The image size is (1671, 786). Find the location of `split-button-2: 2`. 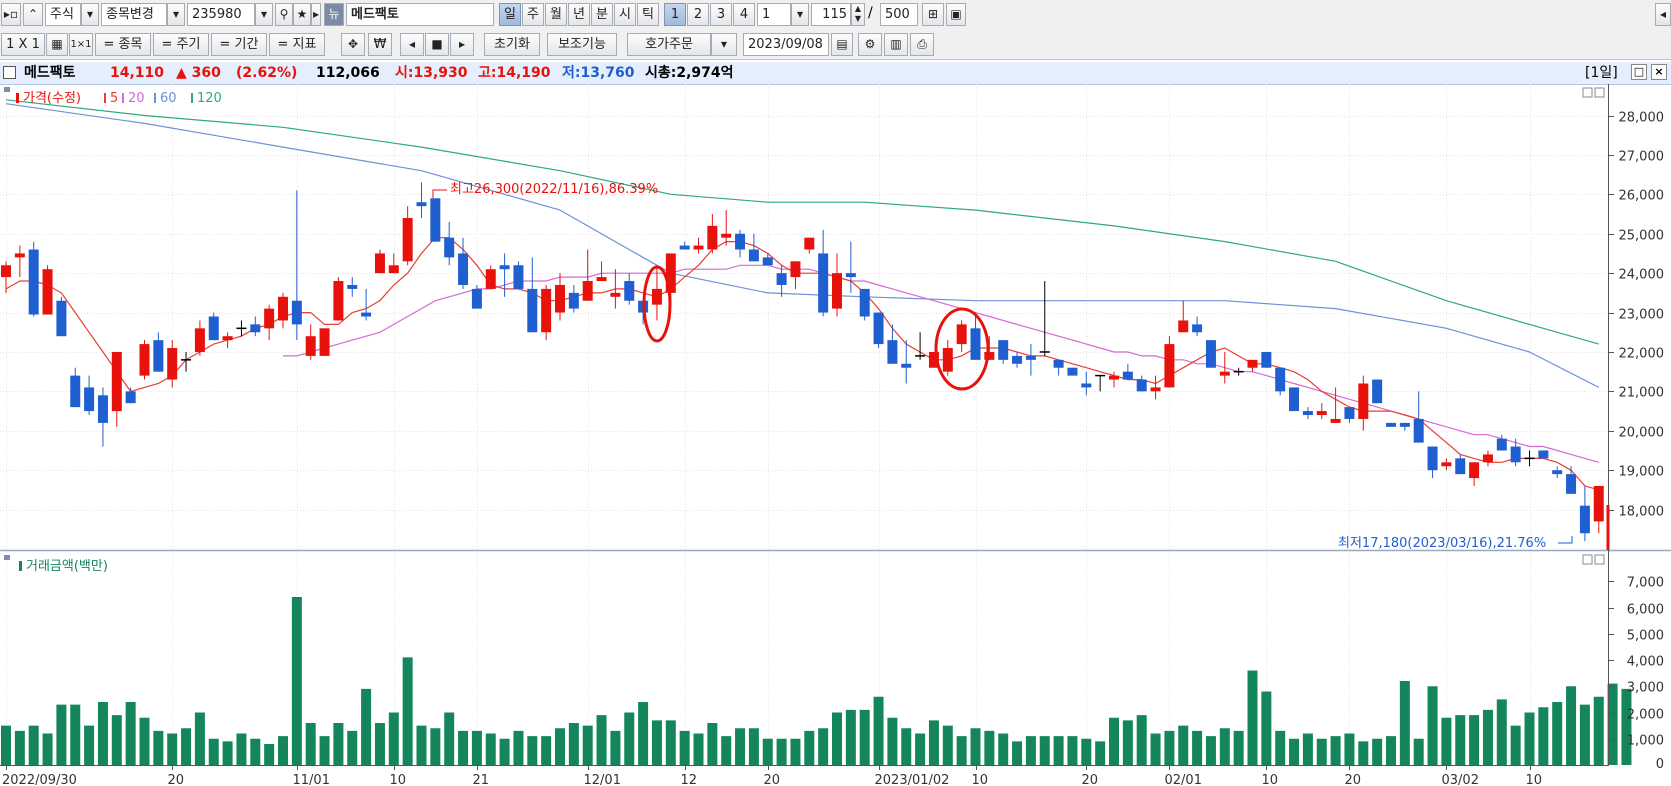

split-button-2: 2 is located at coordinates (698, 14).